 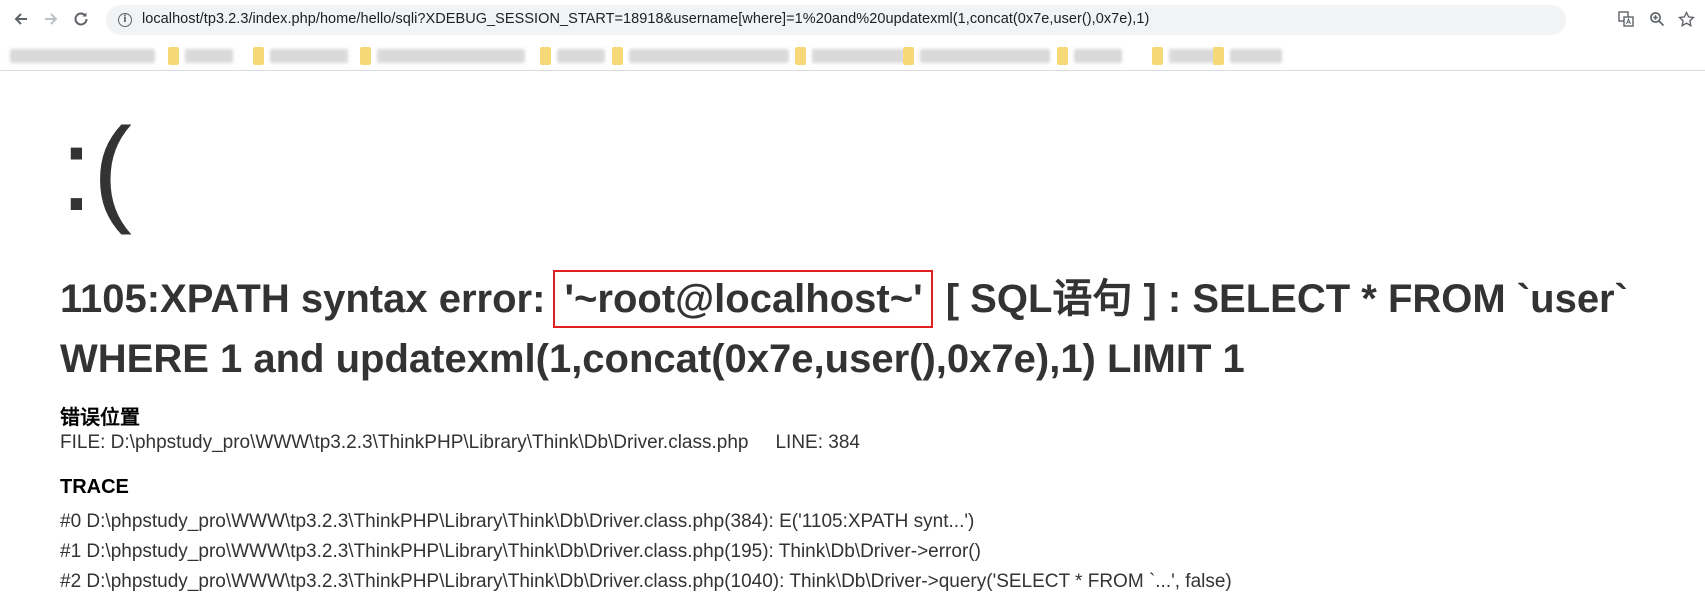 I want to click on arrow-left-icon, so click(x=21, y=19).